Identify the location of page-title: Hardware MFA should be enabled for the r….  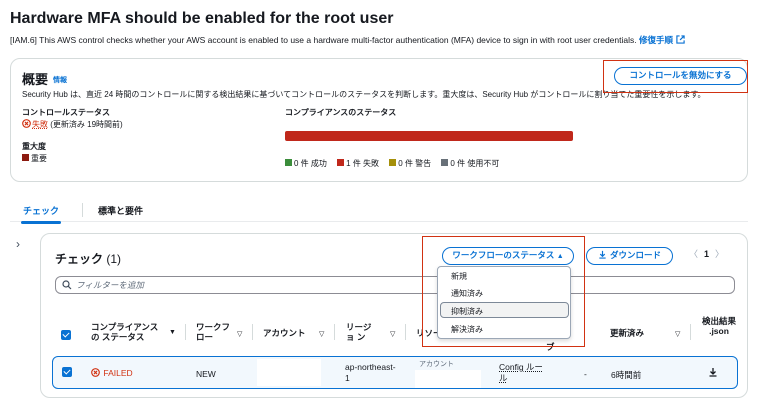
(202, 18).